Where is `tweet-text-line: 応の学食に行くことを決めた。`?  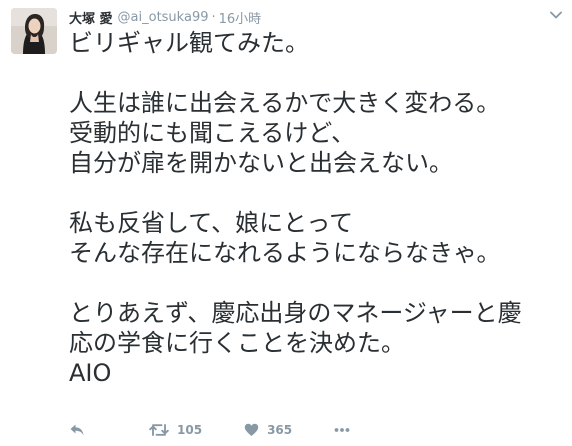 tweet-text-line: 応の学食に行くことを決めた。 is located at coordinates (237, 343).